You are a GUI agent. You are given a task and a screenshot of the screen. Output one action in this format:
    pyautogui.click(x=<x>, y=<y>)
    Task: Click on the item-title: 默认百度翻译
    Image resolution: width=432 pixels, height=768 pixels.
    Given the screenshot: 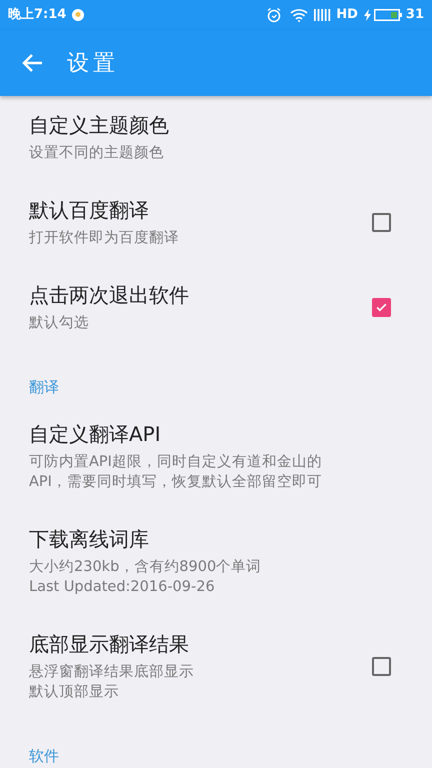 What is the action you would take?
    pyautogui.click(x=89, y=210)
    